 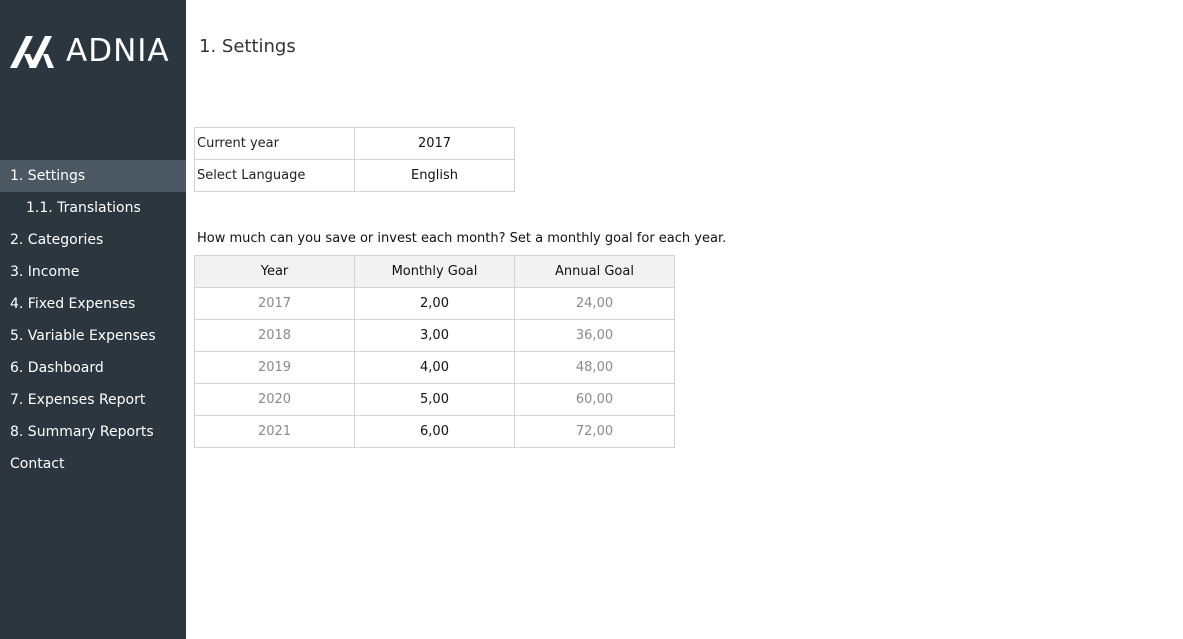 I want to click on monthly-goal-input: 6,00, so click(x=434, y=431).